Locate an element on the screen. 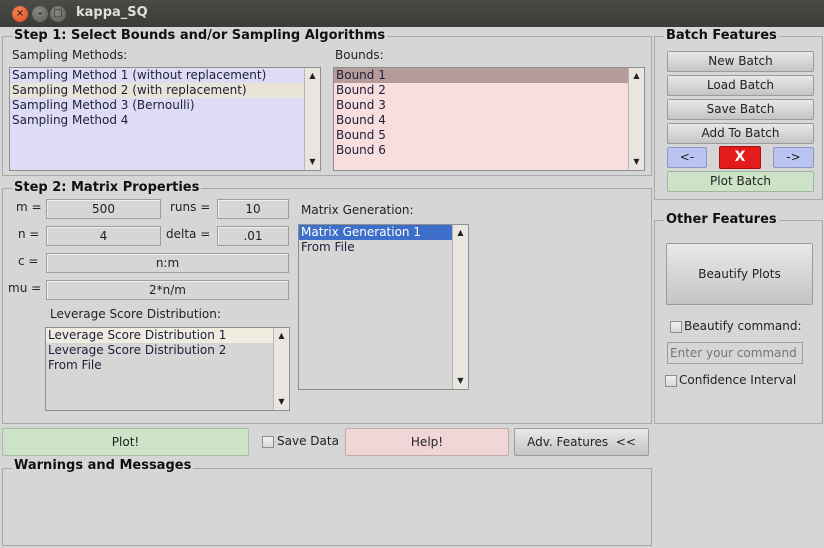 The height and width of the screenshot is (548, 824). plot-button: Plot! is located at coordinates (125, 442).